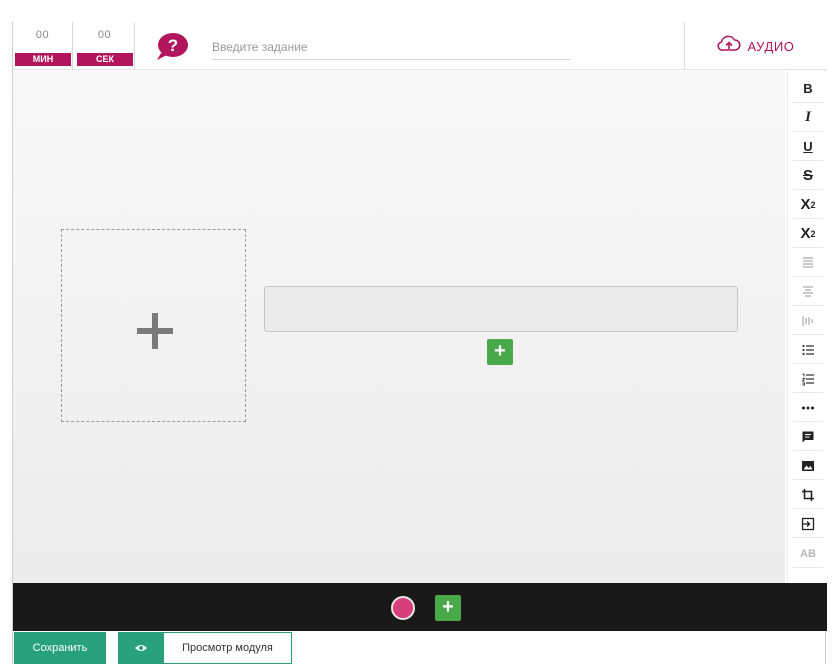 The image size is (832, 664). I want to click on preview-eye-button, so click(140, 648).